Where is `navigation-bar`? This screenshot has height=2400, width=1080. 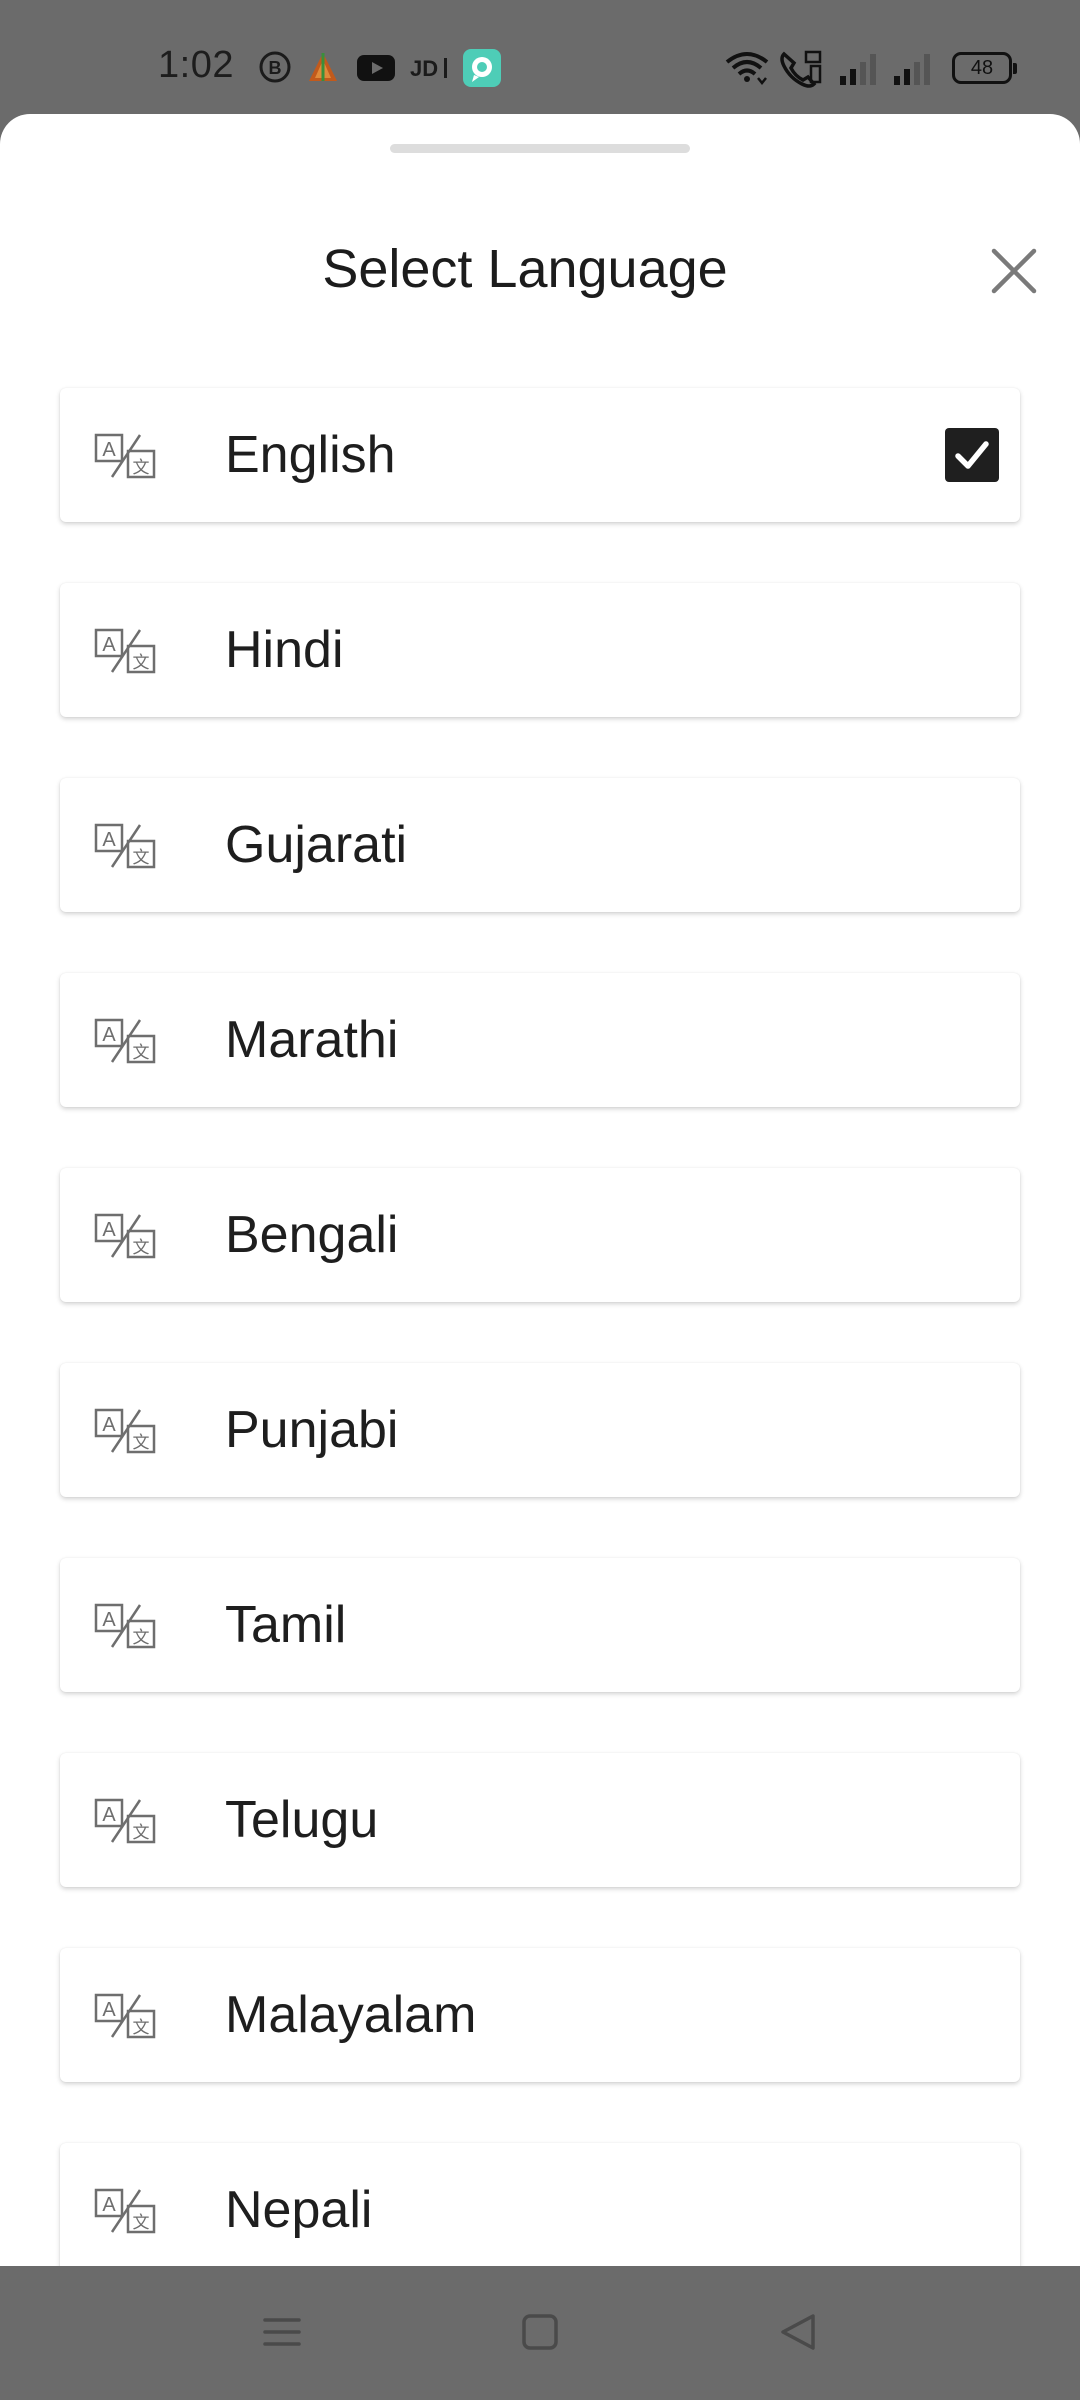
navigation-bar is located at coordinates (540, 2333).